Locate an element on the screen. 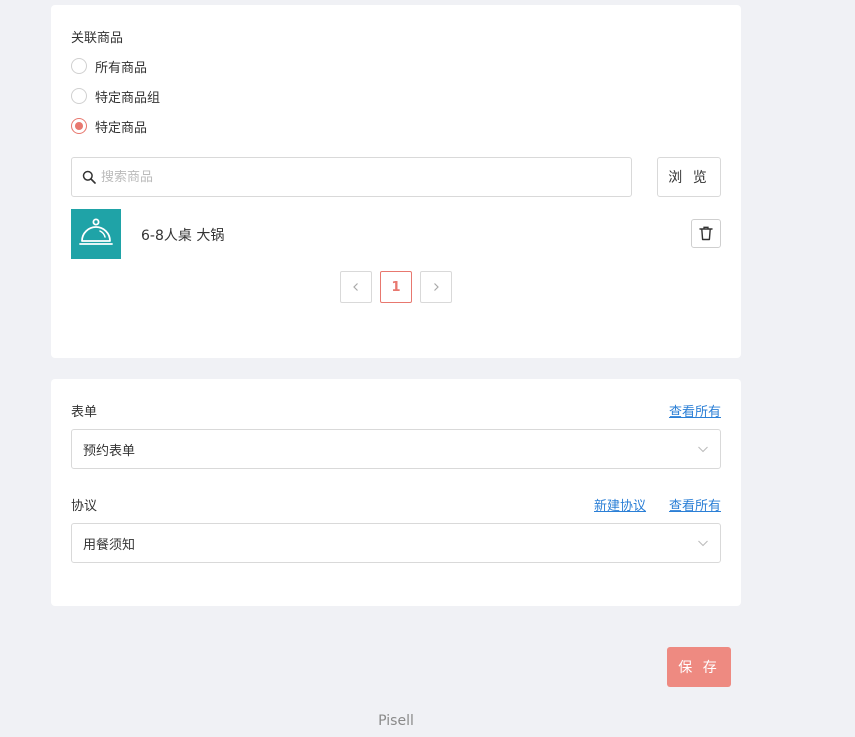 The width and height of the screenshot is (855, 737). footer-brand: Pisell is located at coordinates (396, 721).